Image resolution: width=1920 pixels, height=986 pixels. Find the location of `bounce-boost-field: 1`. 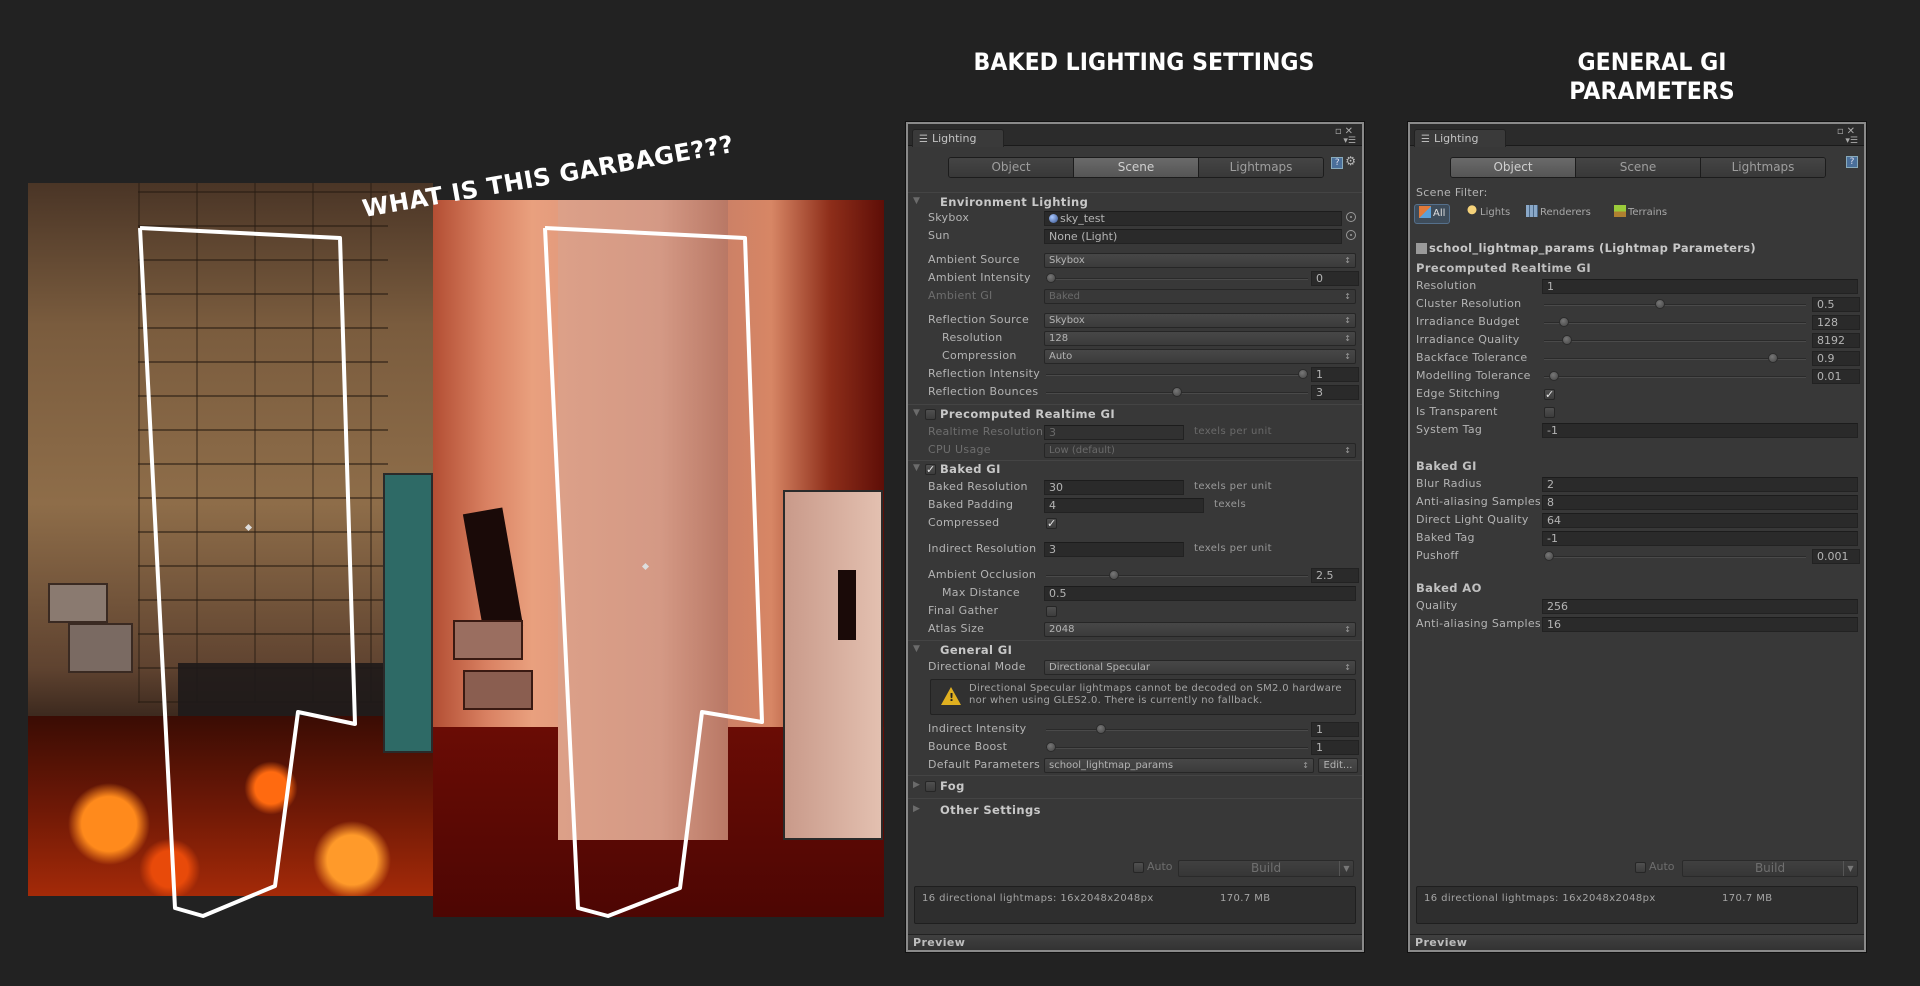

bounce-boost-field: 1 is located at coordinates (1335, 747).